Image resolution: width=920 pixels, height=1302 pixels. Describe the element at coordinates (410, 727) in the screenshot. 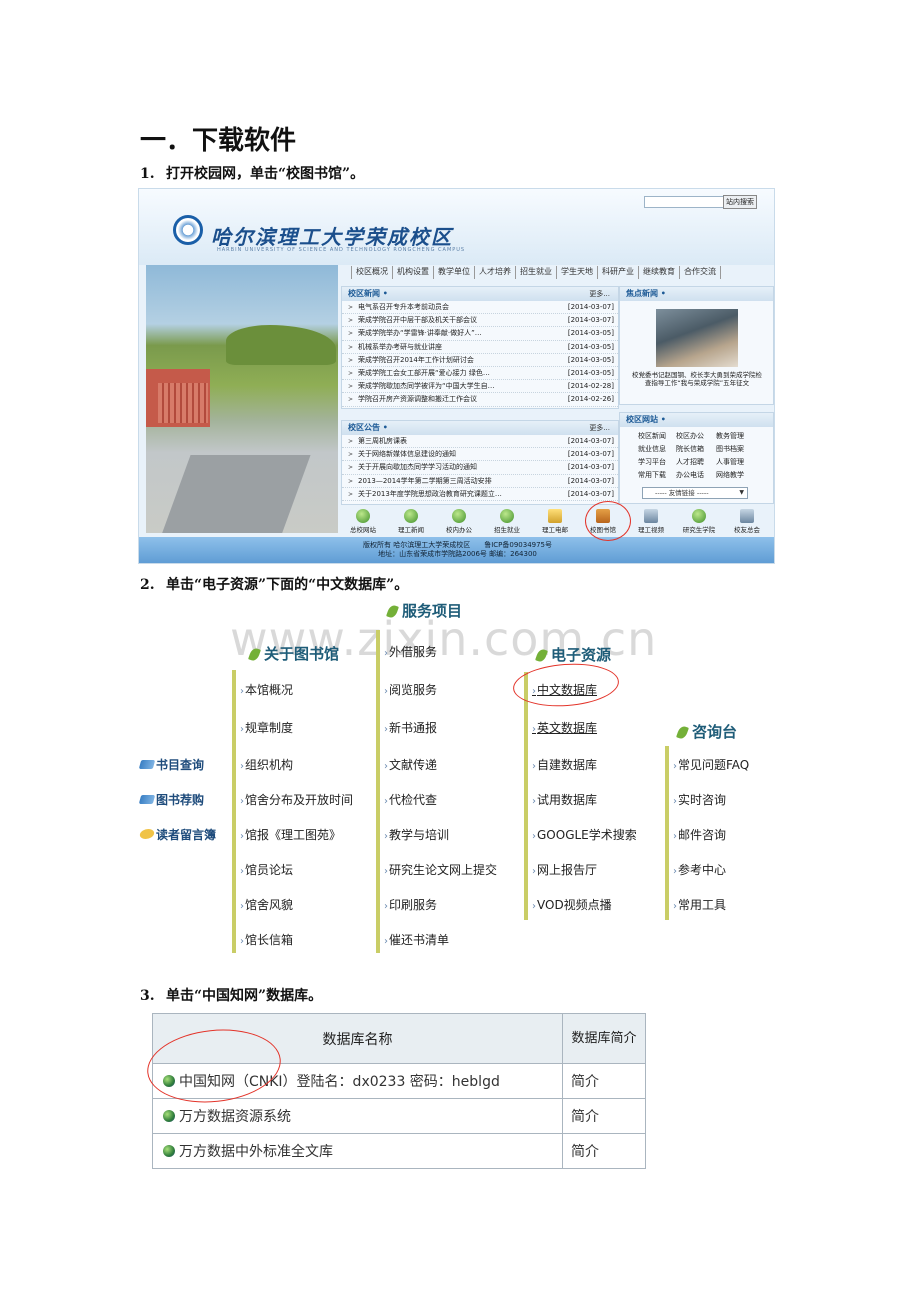

I see `service-item: 新书通报` at that location.